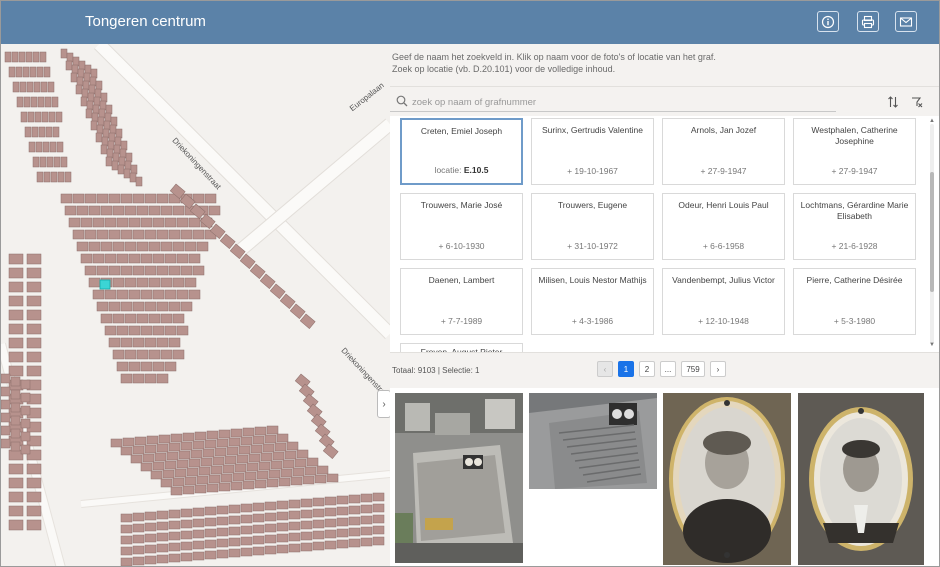 This screenshot has height=567, width=940. I want to click on prev-page-button: ‹, so click(605, 369).